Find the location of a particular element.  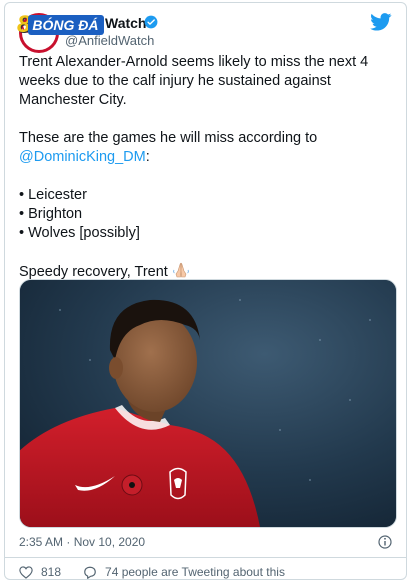

twitter-bird-icon is located at coordinates (381, 22).